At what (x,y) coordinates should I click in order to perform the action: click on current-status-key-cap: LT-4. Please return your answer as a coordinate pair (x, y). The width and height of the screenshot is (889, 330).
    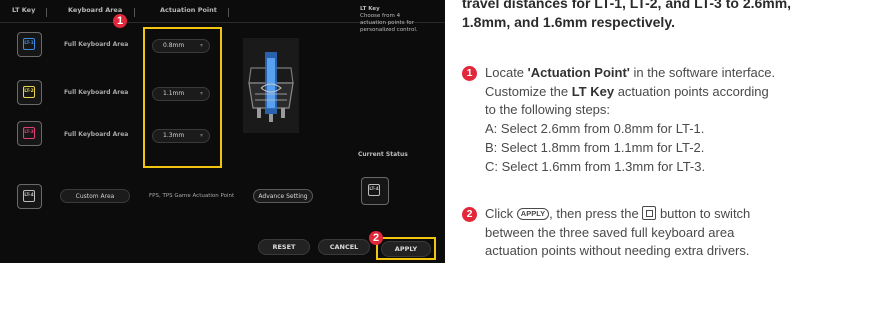
    Looking at the image, I should click on (374, 190).